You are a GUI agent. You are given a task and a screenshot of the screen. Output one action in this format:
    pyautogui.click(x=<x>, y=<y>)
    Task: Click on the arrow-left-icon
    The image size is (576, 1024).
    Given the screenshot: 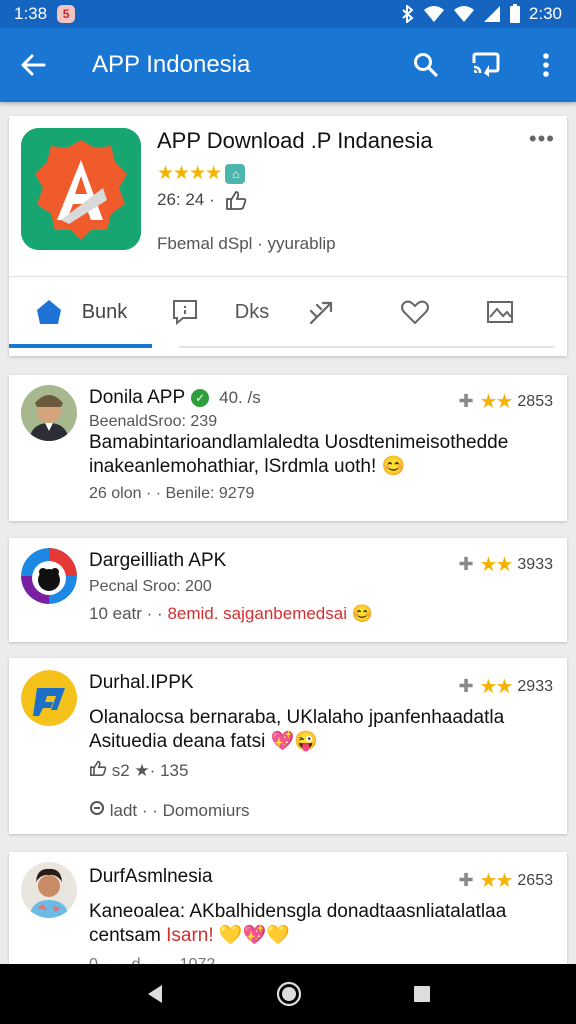 What is the action you would take?
    pyautogui.click(x=33, y=65)
    